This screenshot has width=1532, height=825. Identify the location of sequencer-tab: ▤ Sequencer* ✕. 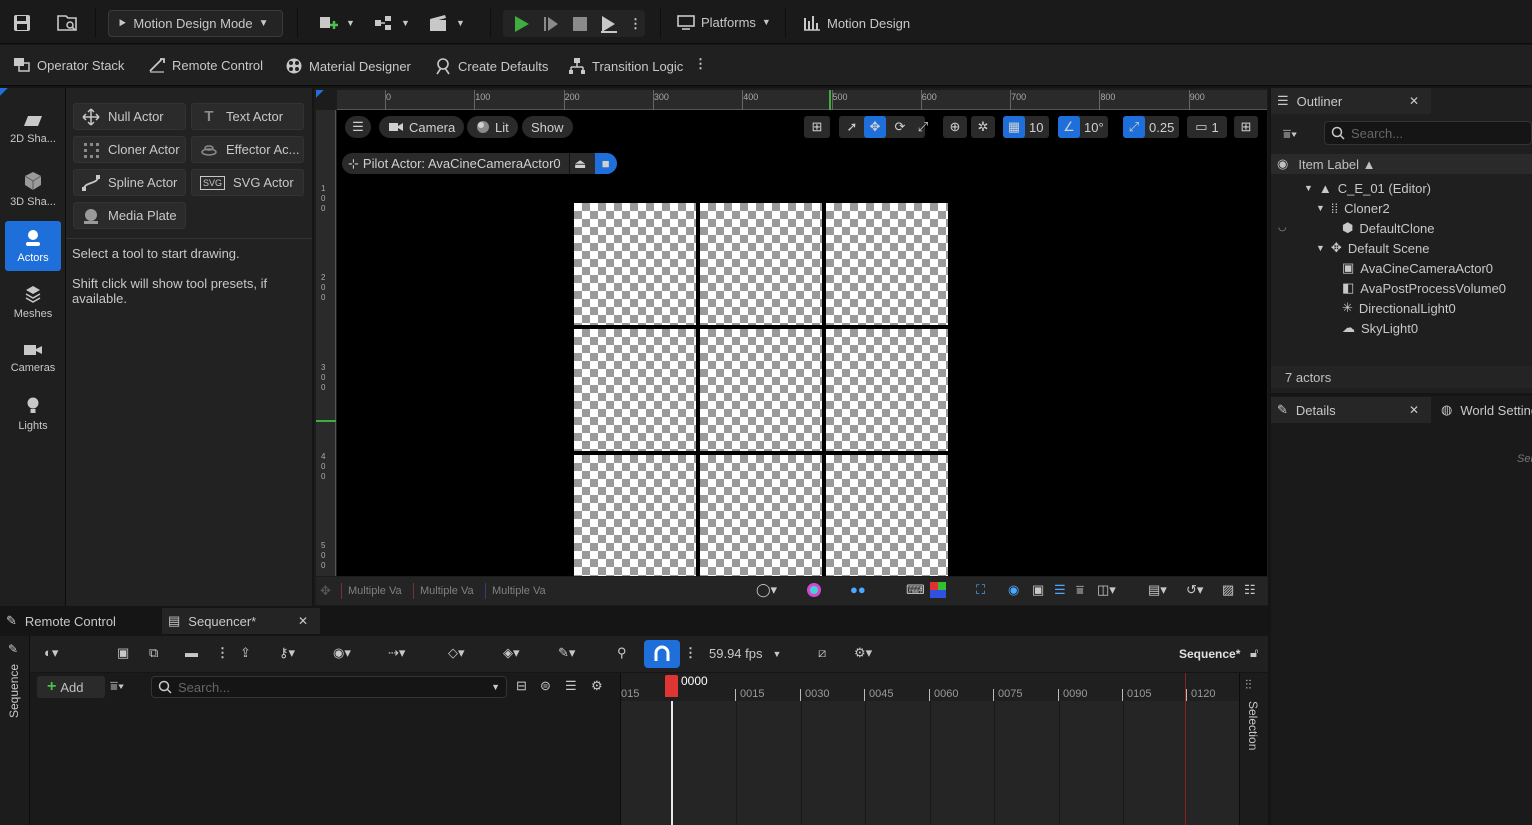
(241, 621).